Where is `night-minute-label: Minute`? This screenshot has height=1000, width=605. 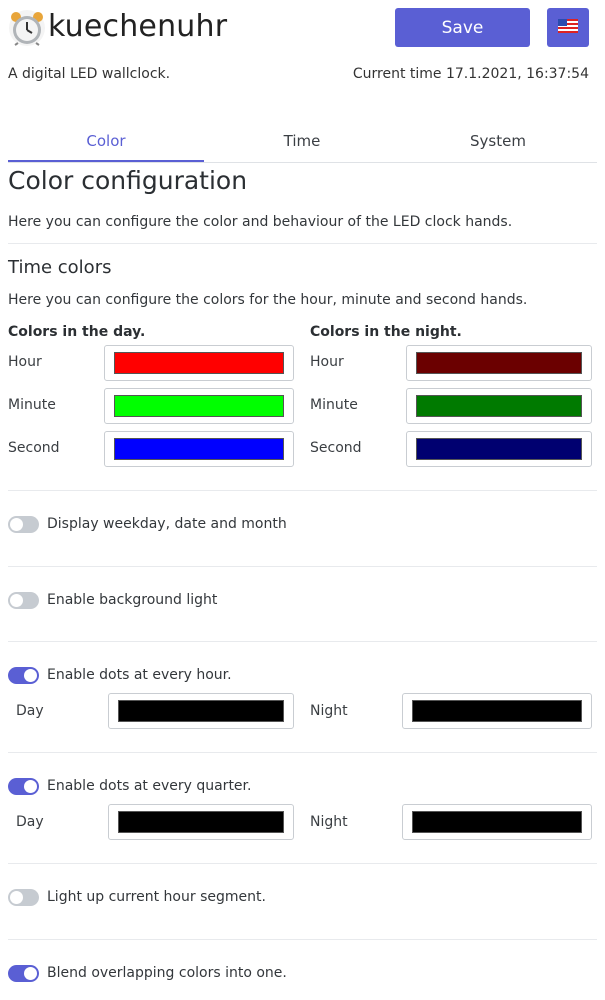
night-minute-label: Minute is located at coordinates (334, 405).